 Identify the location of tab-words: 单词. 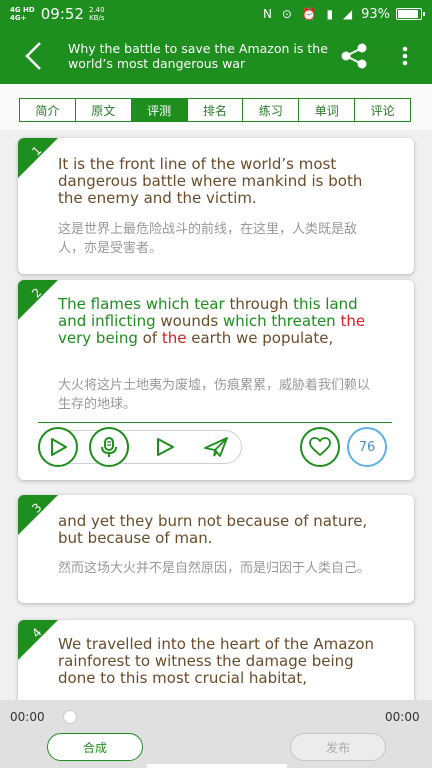
(327, 110).